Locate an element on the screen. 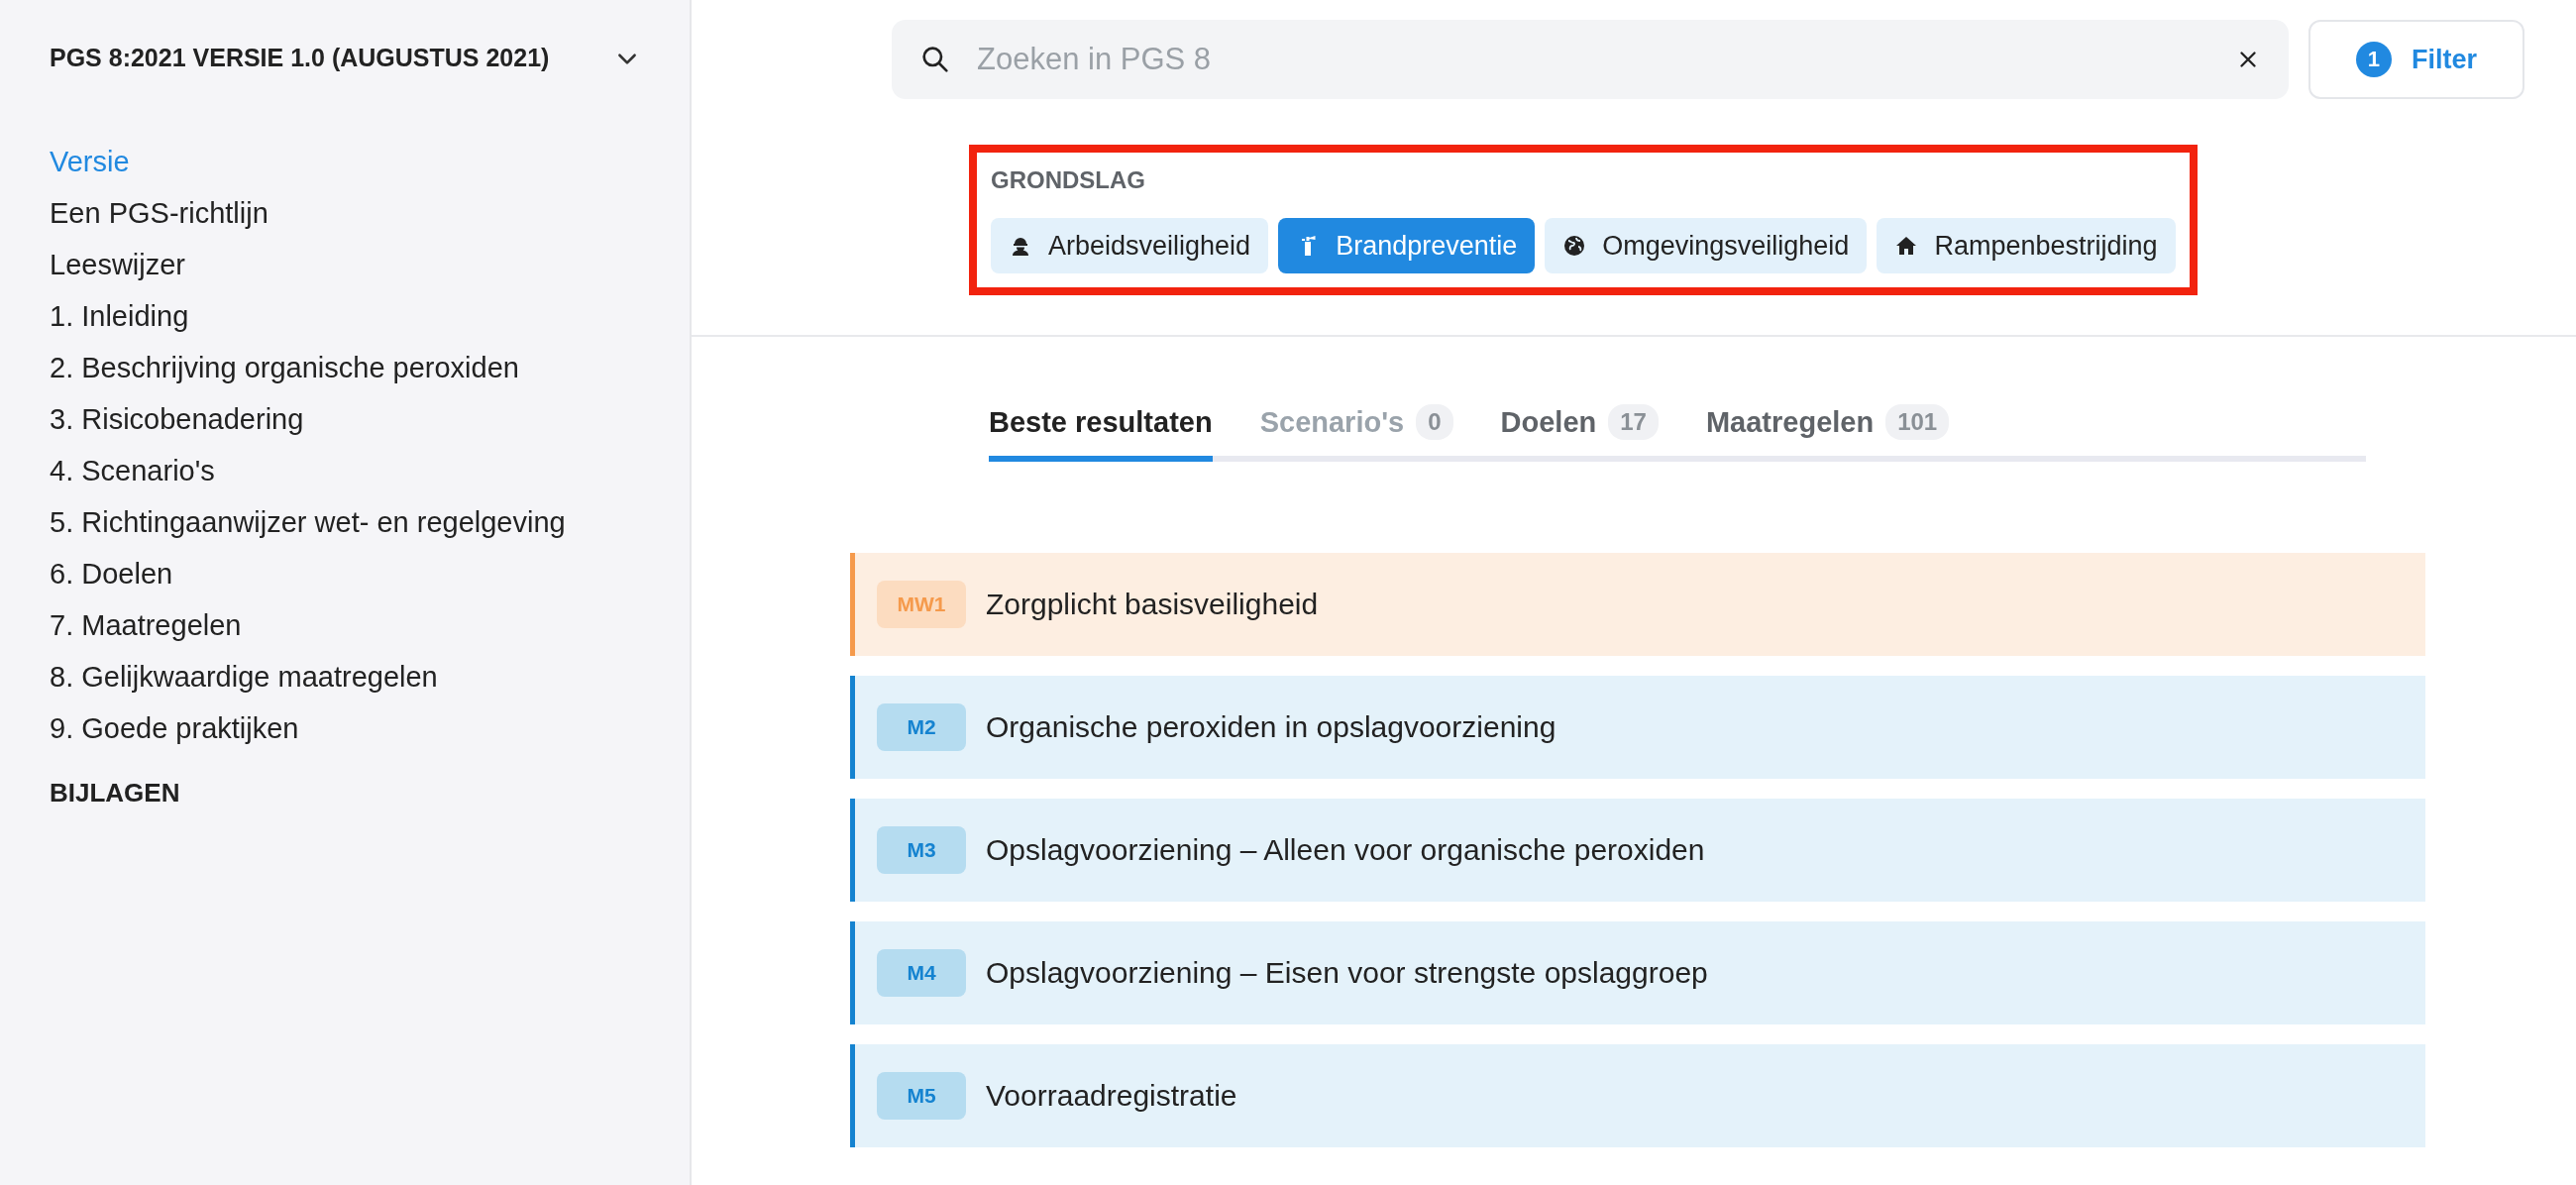  tab: Beste resultaten is located at coordinates (1101, 424).